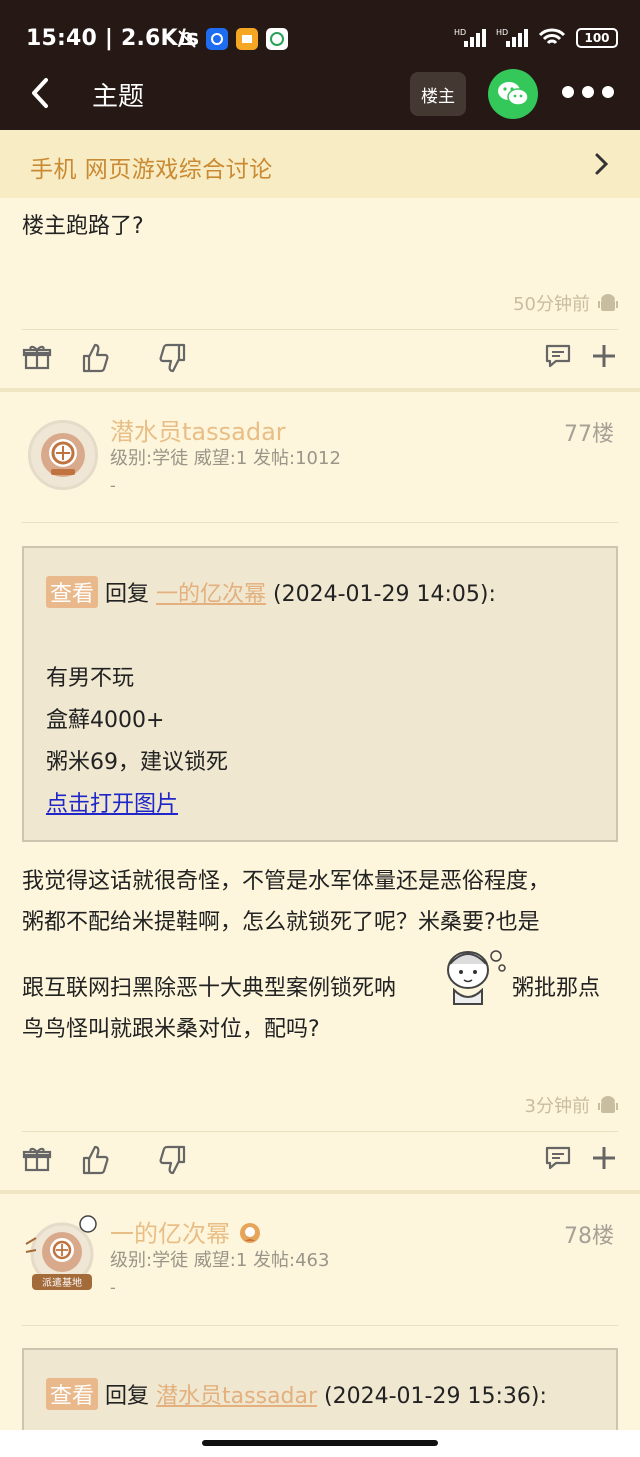 The height and width of the screenshot is (1457, 640). Describe the element at coordinates (236, 1396) in the screenshot. I see `quoted-user-link: 潜水员tassadar` at that location.